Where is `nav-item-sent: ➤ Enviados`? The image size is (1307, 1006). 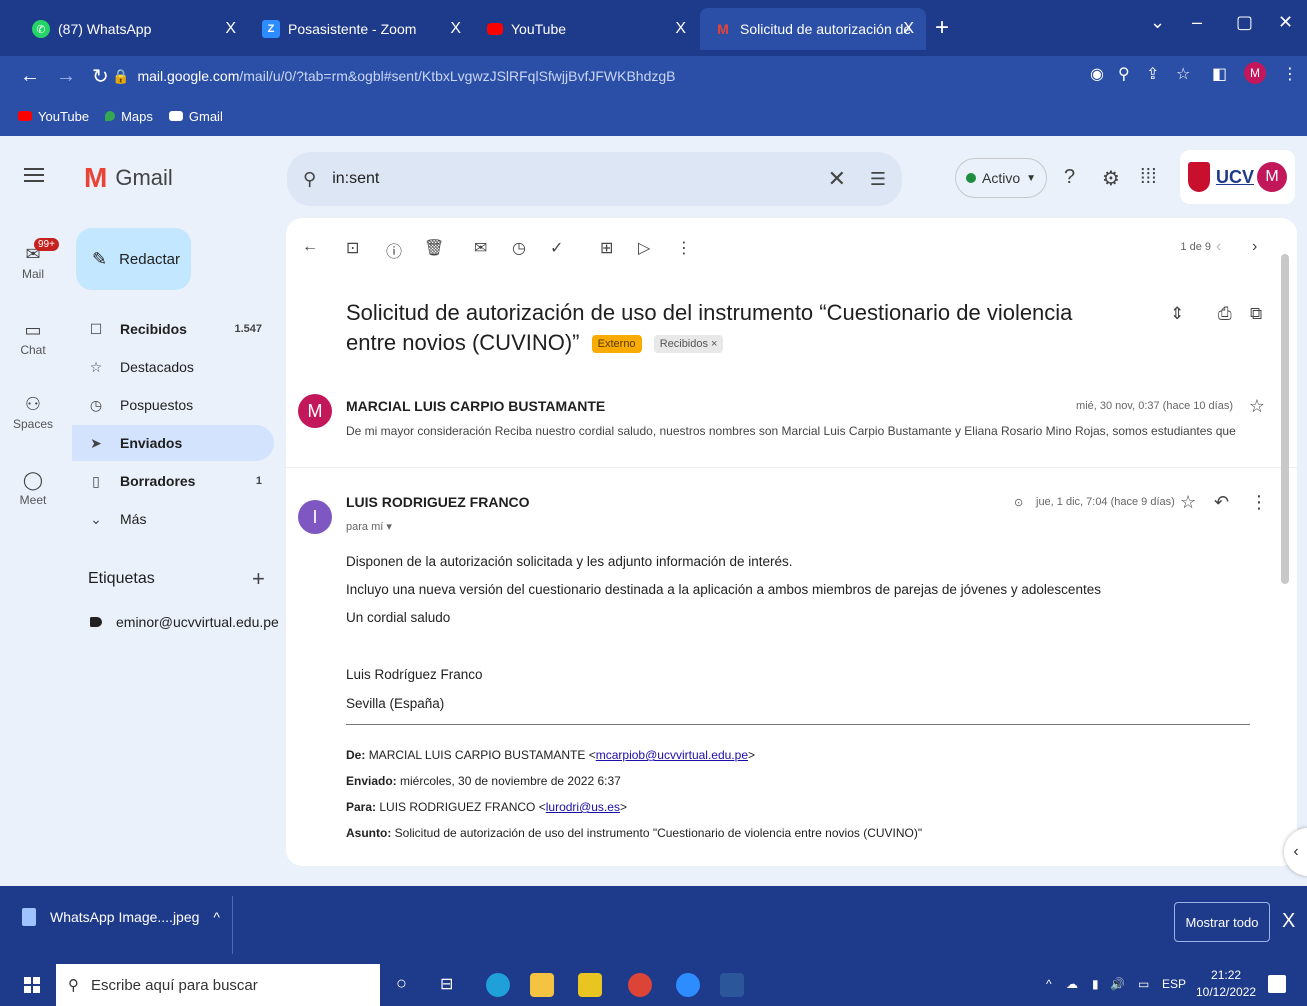 nav-item-sent: ➤ Enviados is located at coordinates (173, 443).